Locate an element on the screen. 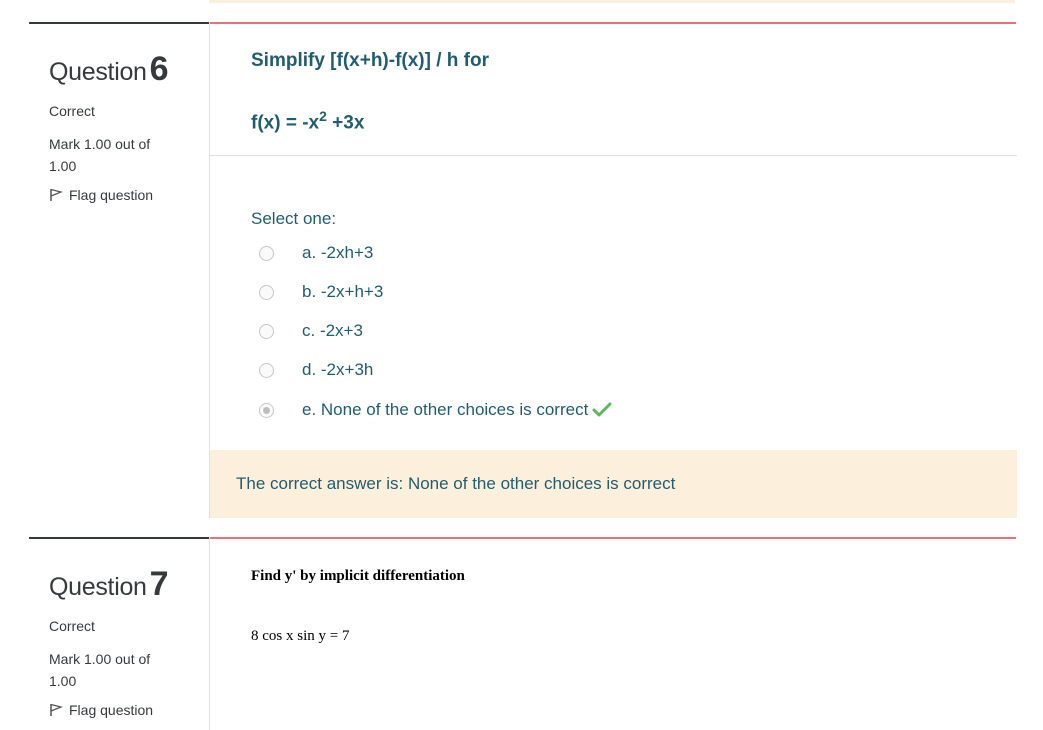 The height and width of the screenshot is (730, 1043). question-number-value: 6 is located at coordinates (159, 69).